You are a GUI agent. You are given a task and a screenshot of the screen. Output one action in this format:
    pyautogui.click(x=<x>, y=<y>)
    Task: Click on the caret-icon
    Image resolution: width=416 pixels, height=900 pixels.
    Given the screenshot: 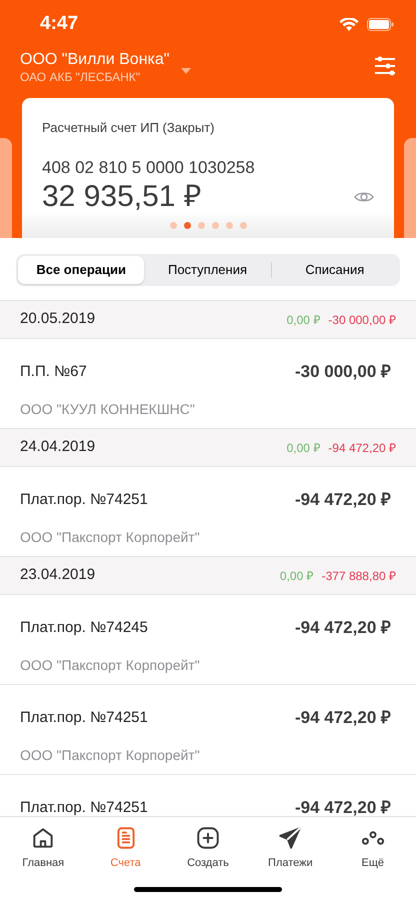 What is the action you would take?
    pyautogui.click(x=186, y=71)
    